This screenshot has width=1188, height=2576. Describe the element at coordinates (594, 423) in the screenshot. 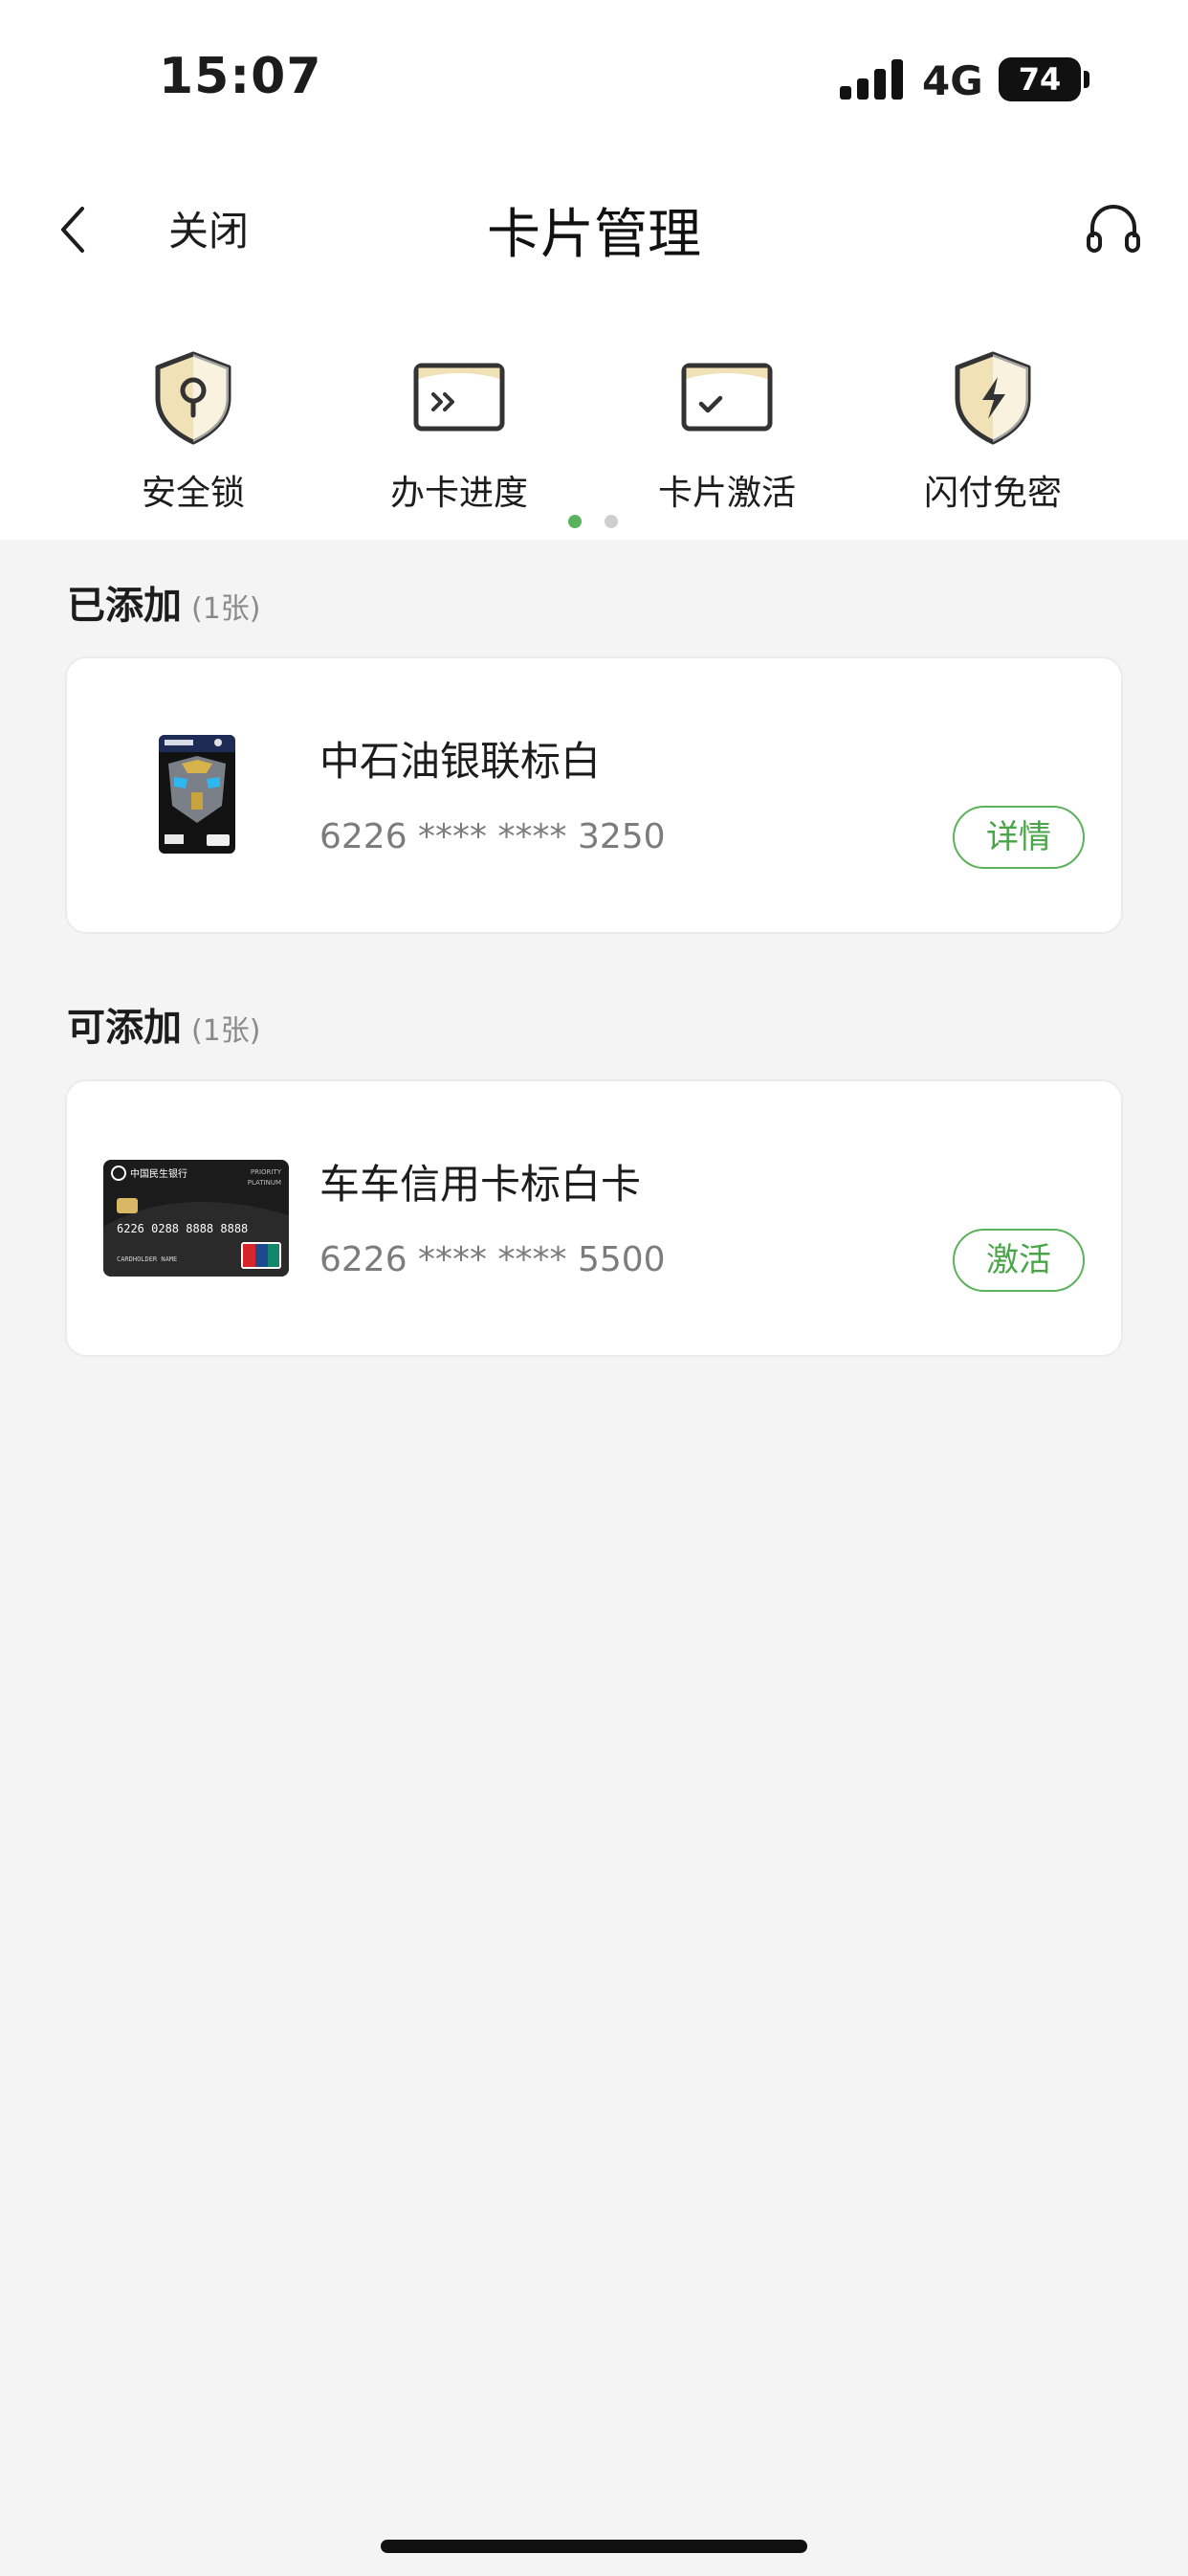

I see `quick-actions: 安全锁 办卡进度 卡片激活 闪付免密` at that location.